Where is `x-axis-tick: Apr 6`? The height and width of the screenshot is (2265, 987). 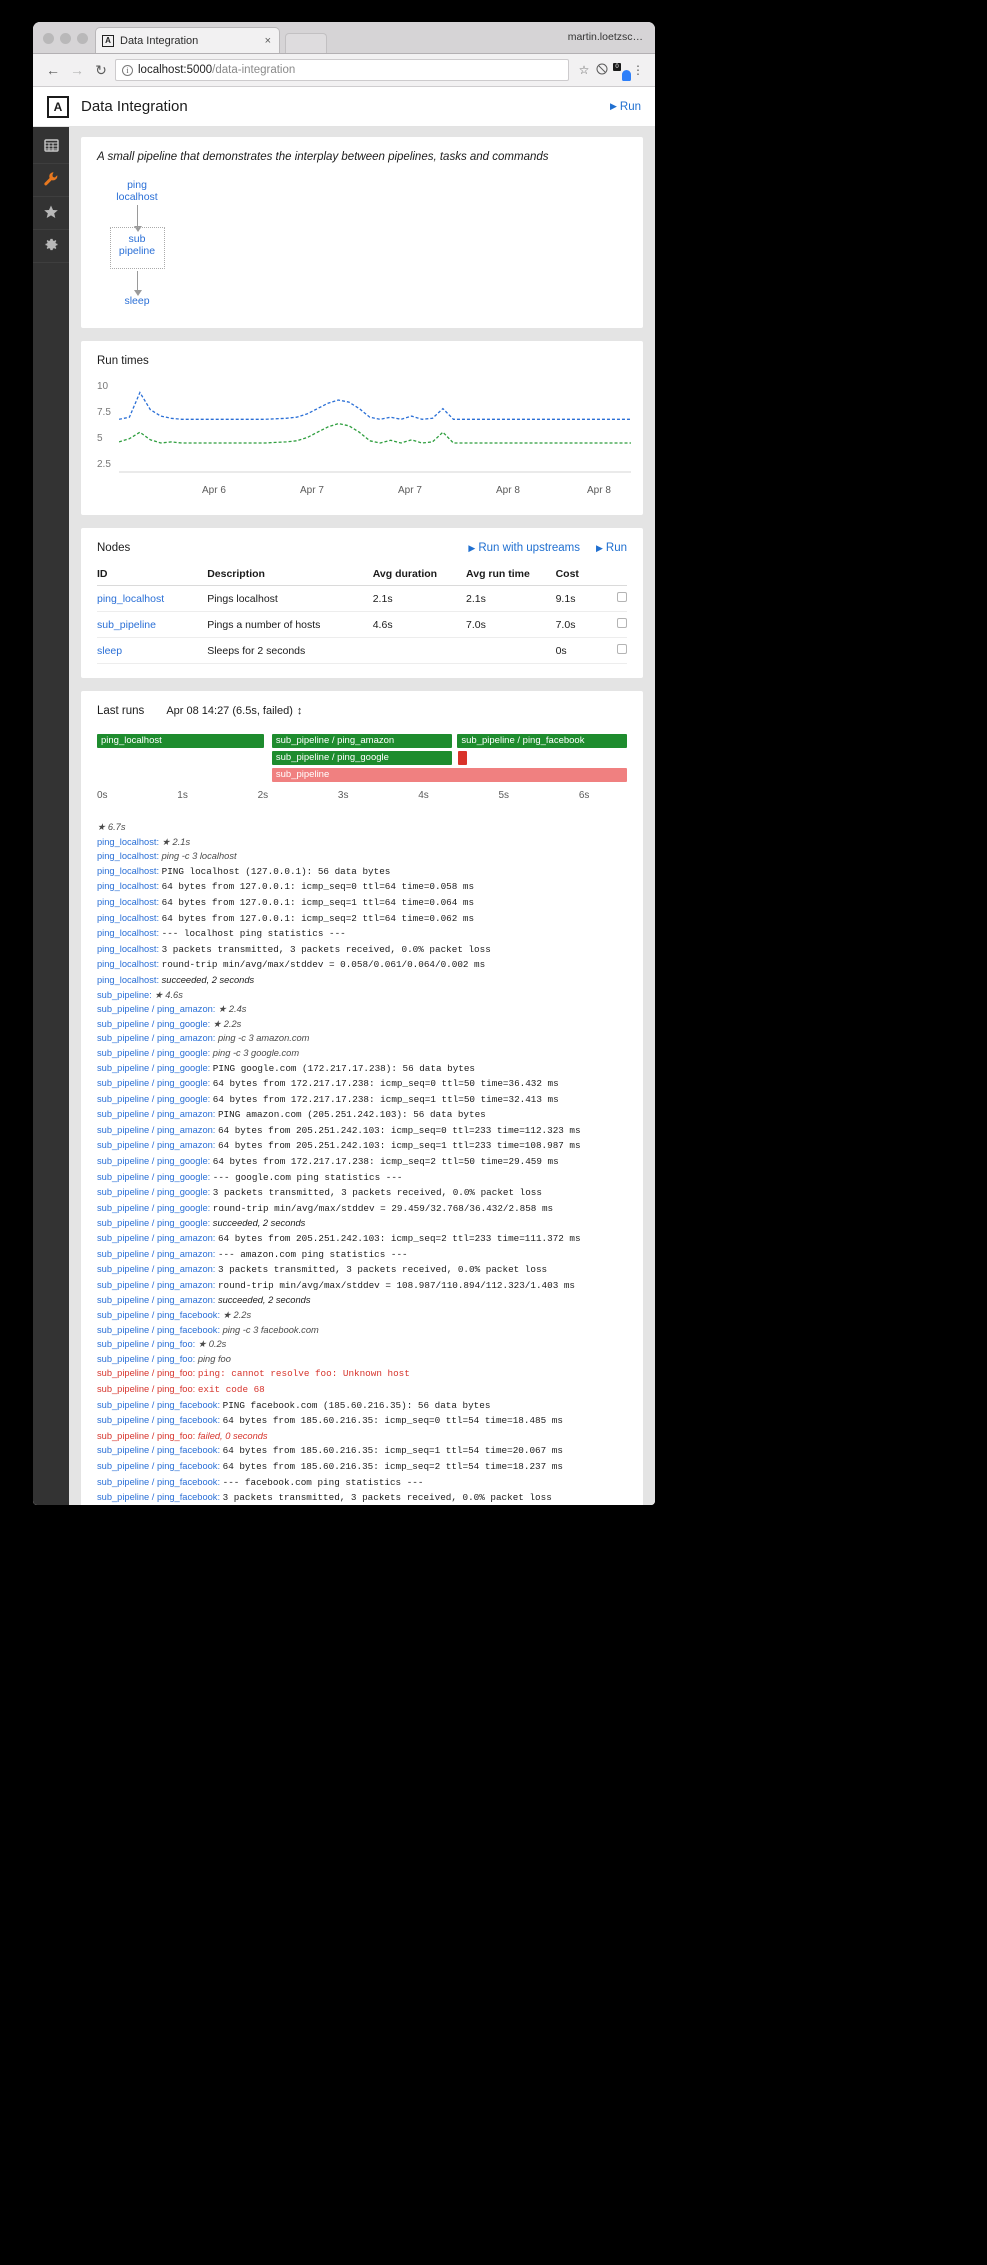
x-axis-tick: Apr 6 is located at coordinates (214, 490).